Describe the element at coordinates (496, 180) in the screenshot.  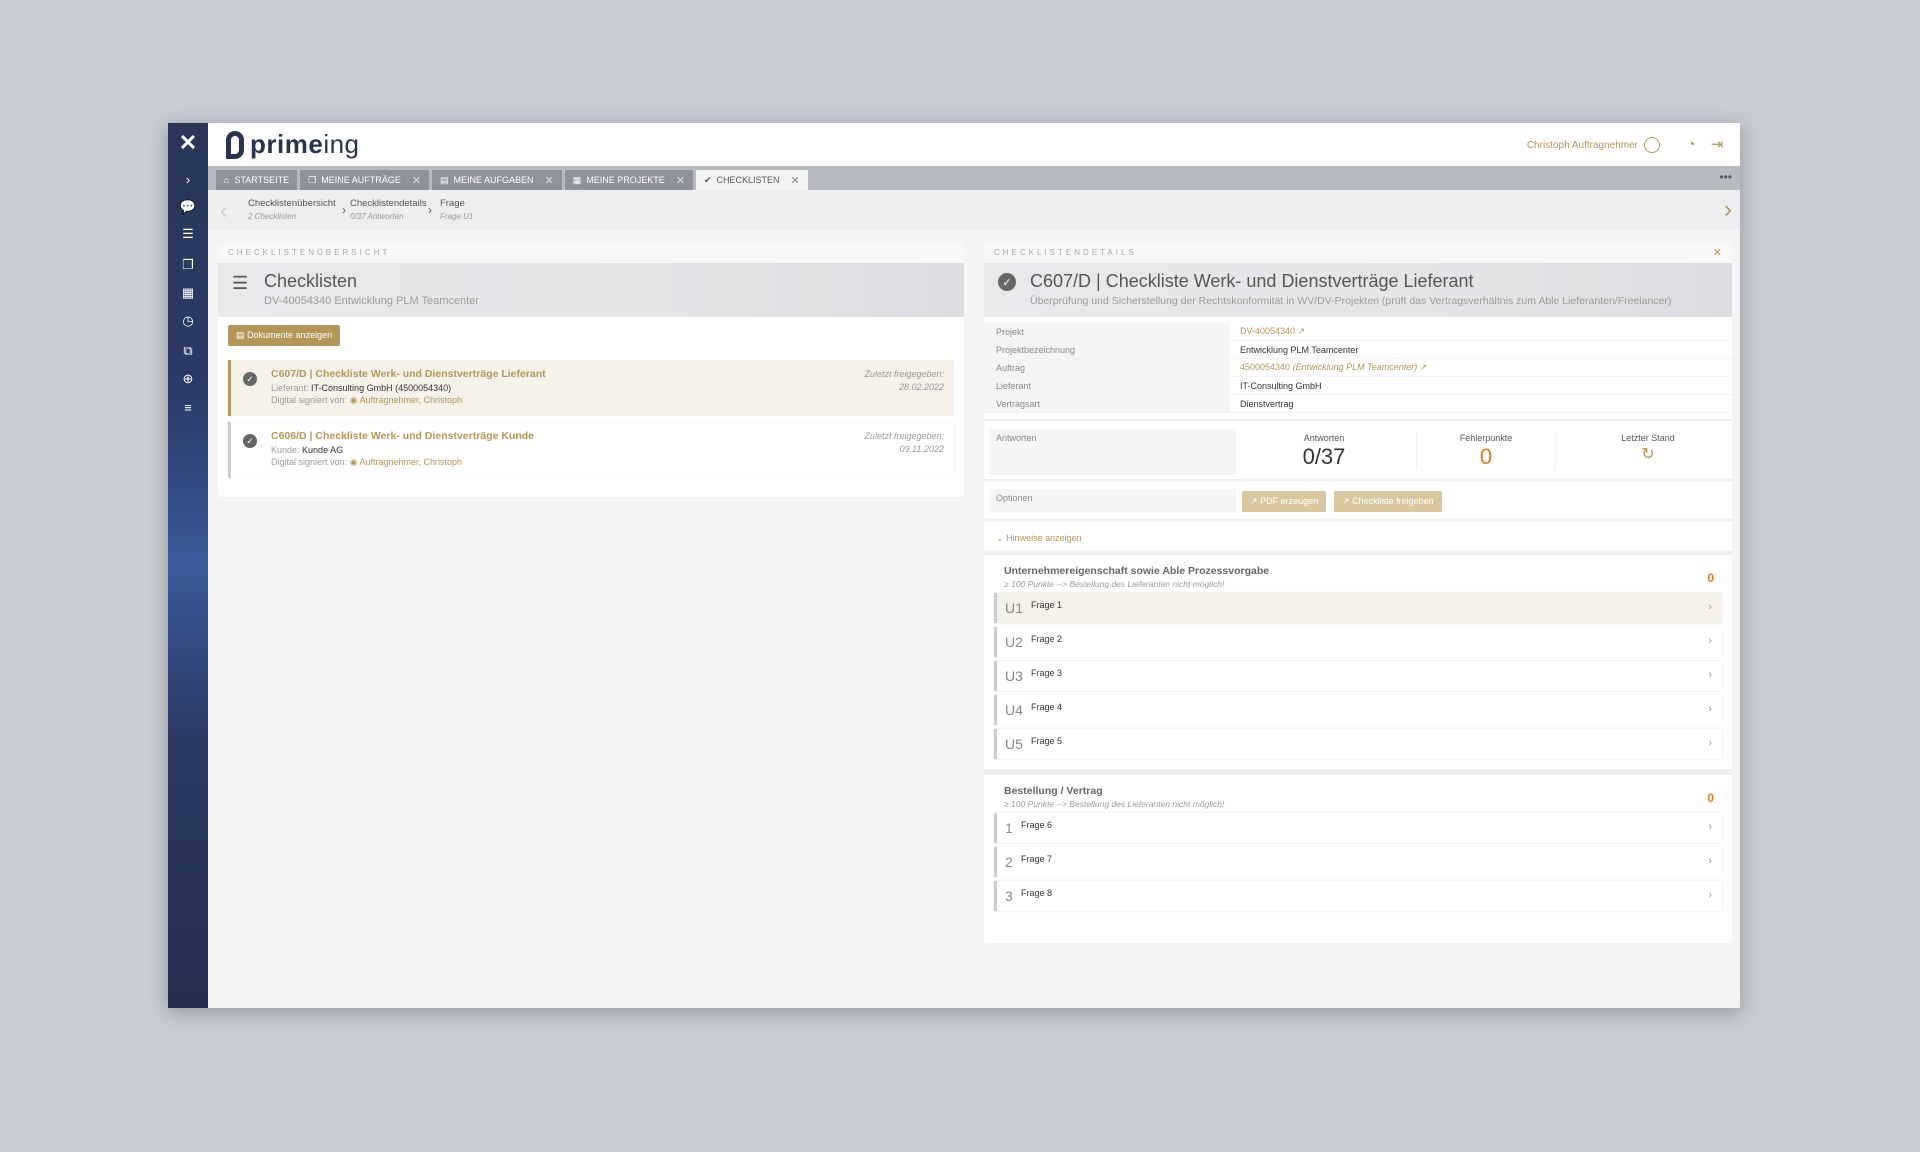
I see `tab-meine-aufgaben: ▤ MEINE AUFGABEN ✕` at that location.